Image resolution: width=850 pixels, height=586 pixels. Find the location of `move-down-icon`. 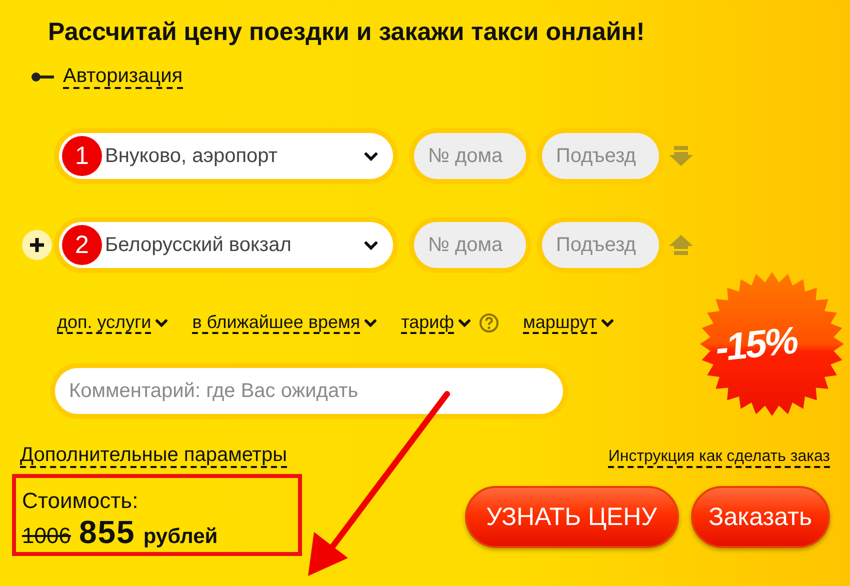

move-down-icon is located at coordinates (681, 156).